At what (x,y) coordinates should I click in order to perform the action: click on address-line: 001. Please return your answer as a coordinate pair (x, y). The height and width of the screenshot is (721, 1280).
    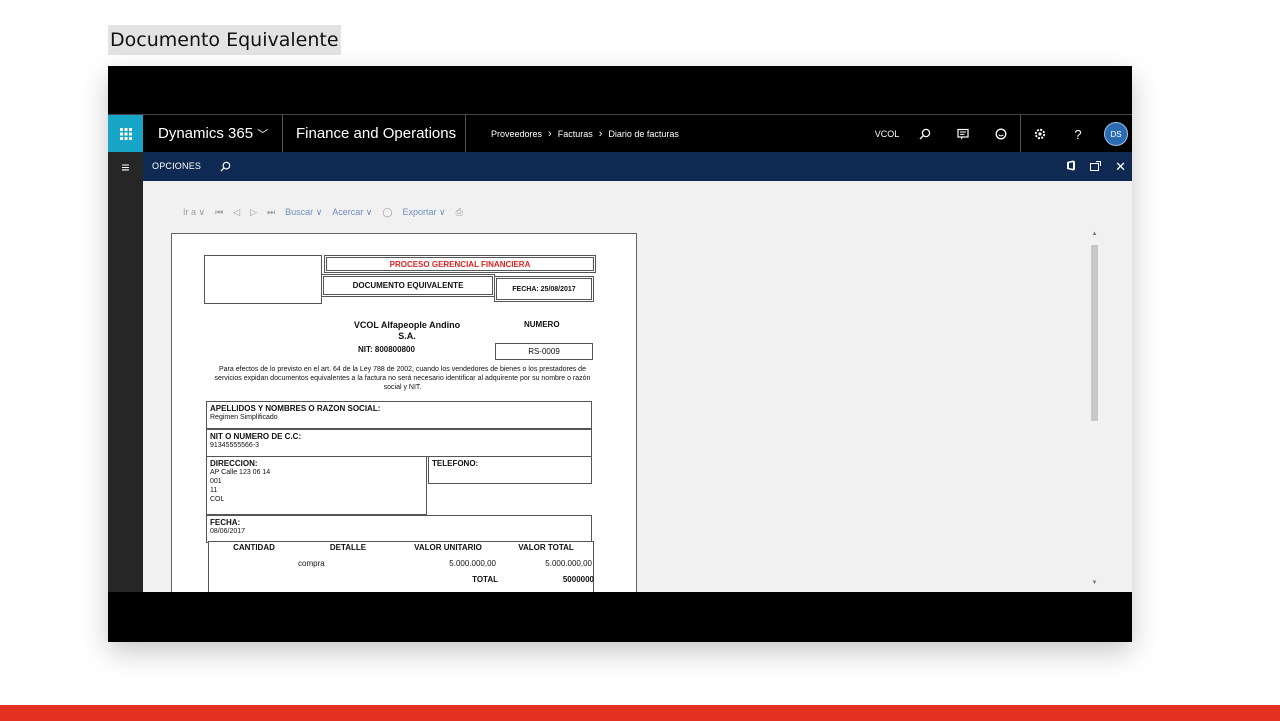
    Looking at the image, I should click on (216, 481).